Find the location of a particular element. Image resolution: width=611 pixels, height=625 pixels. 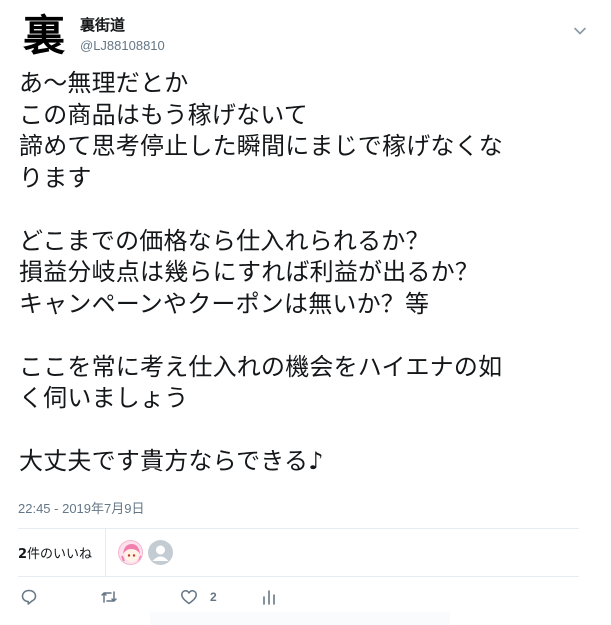

heart-icon is located at coordinates (189, 597).